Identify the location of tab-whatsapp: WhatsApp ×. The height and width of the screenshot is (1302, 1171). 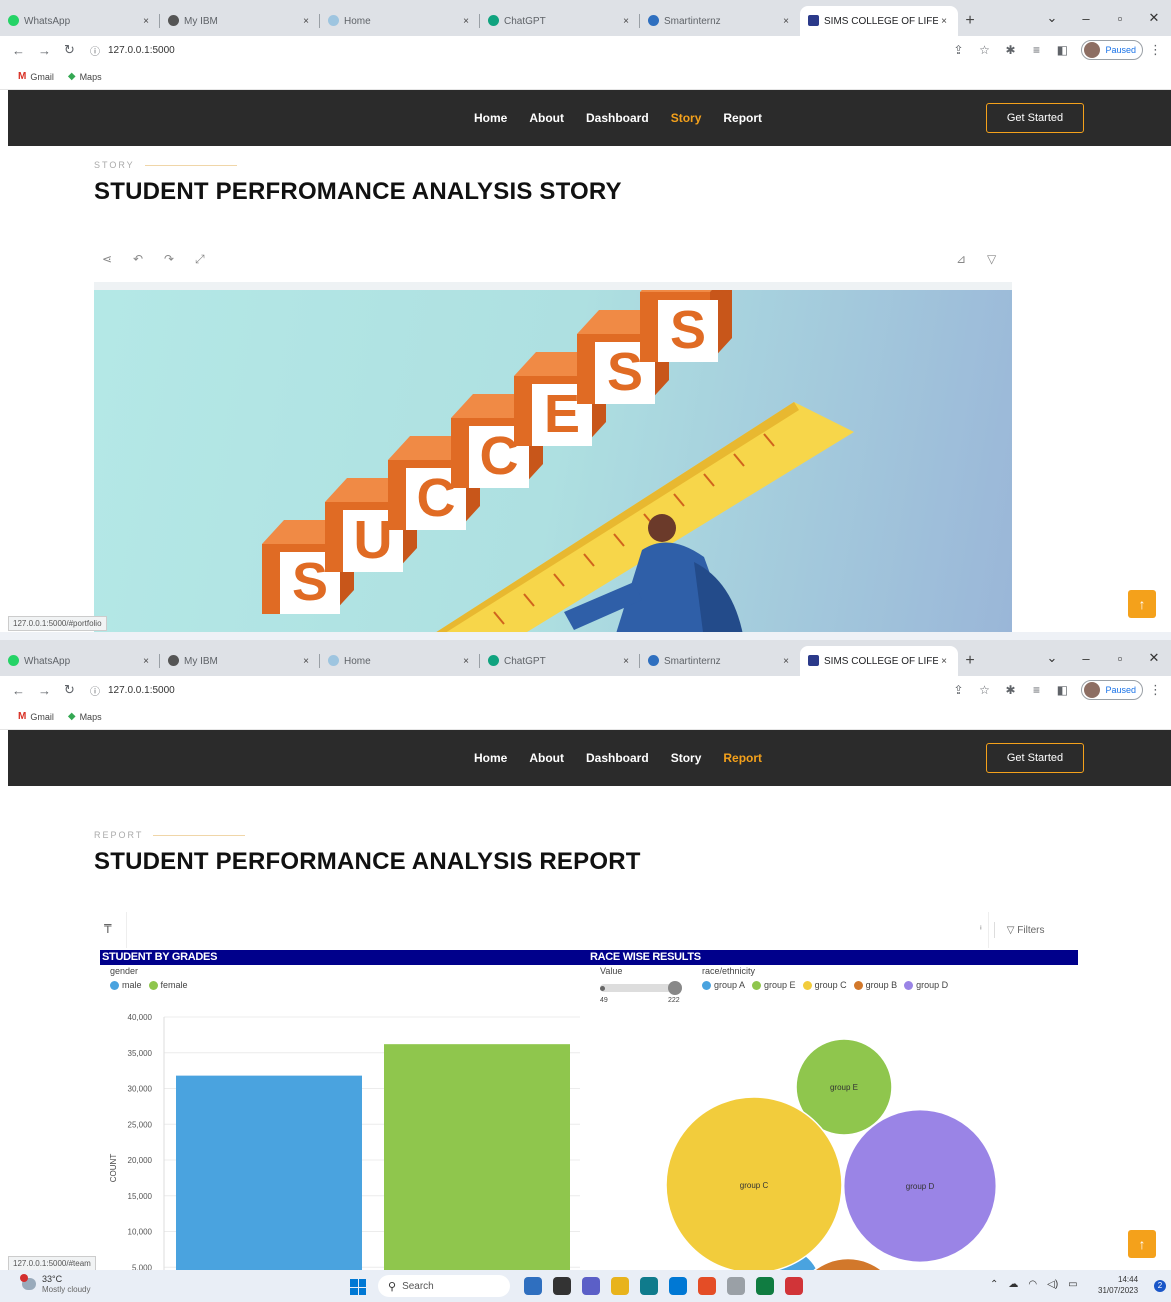
(80, 21).